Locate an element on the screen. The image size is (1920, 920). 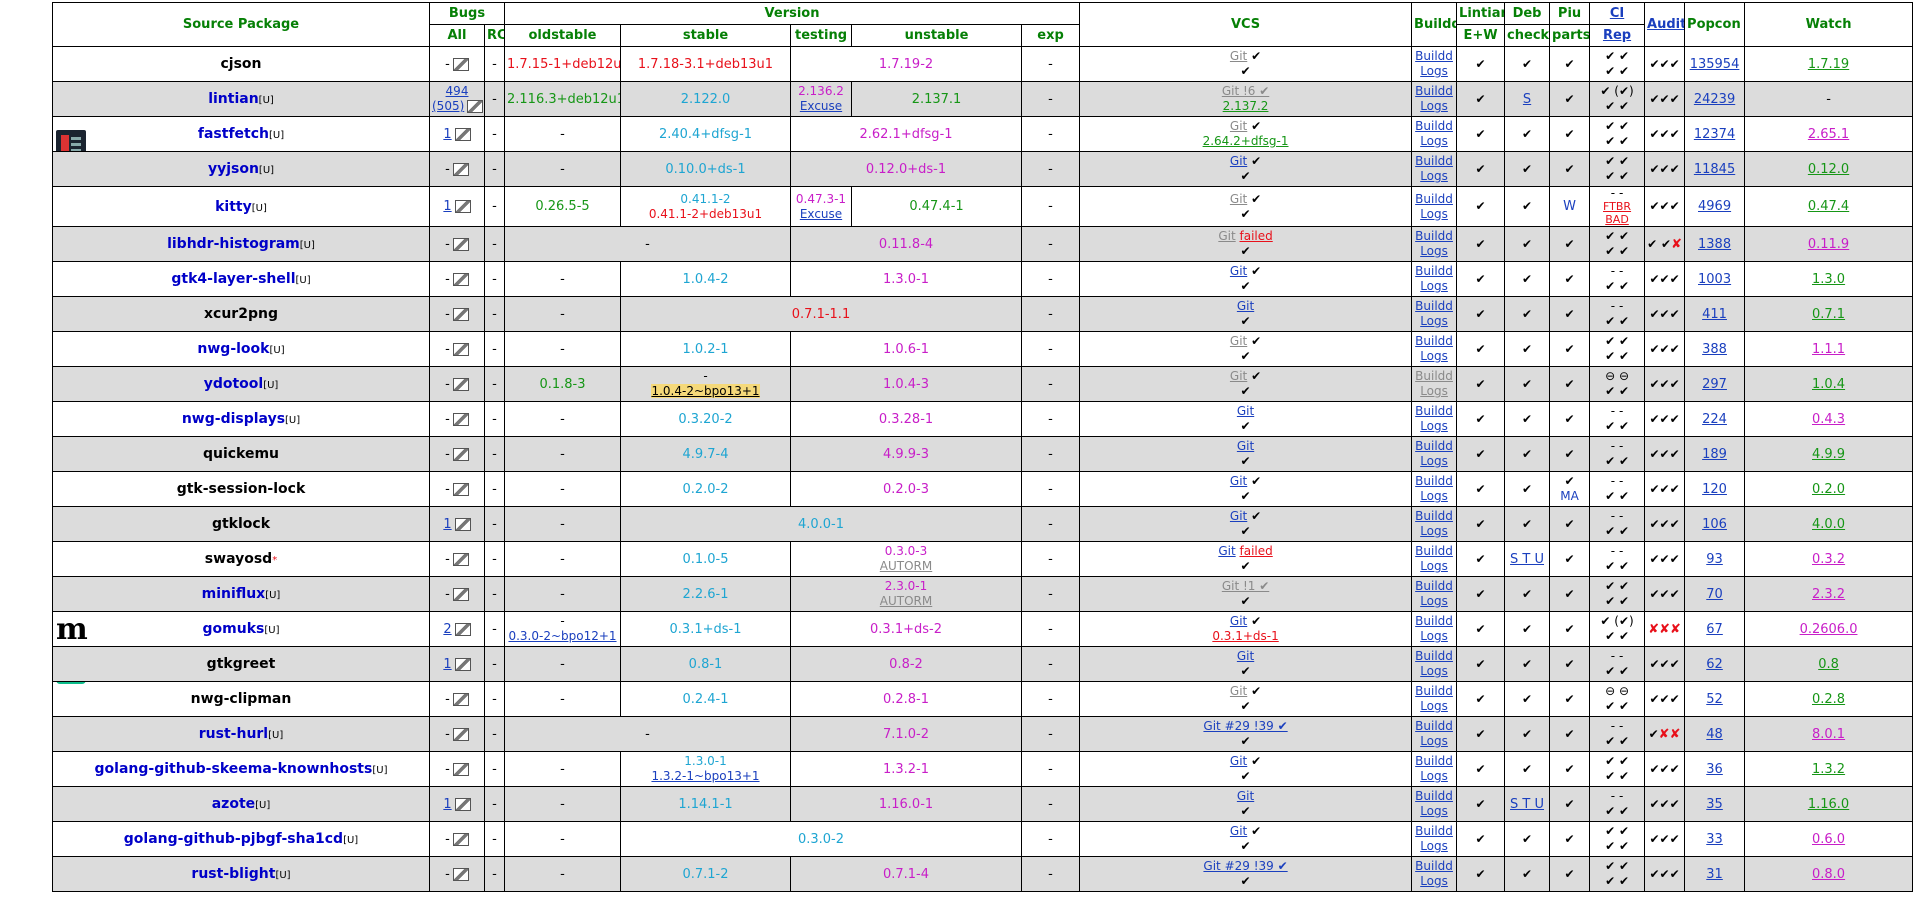
package-name-link: xcur2png is located at coordinates (241, 314).